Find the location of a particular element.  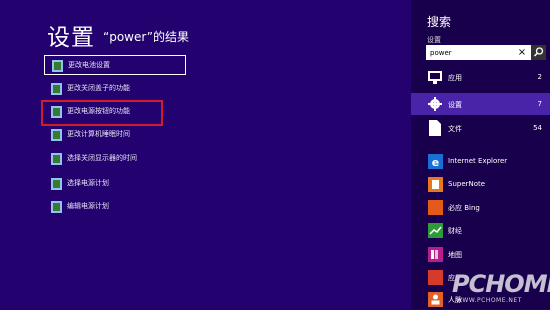

app-item-internet-explorer: e Internet Explorer is located at coordinates (480, 162).